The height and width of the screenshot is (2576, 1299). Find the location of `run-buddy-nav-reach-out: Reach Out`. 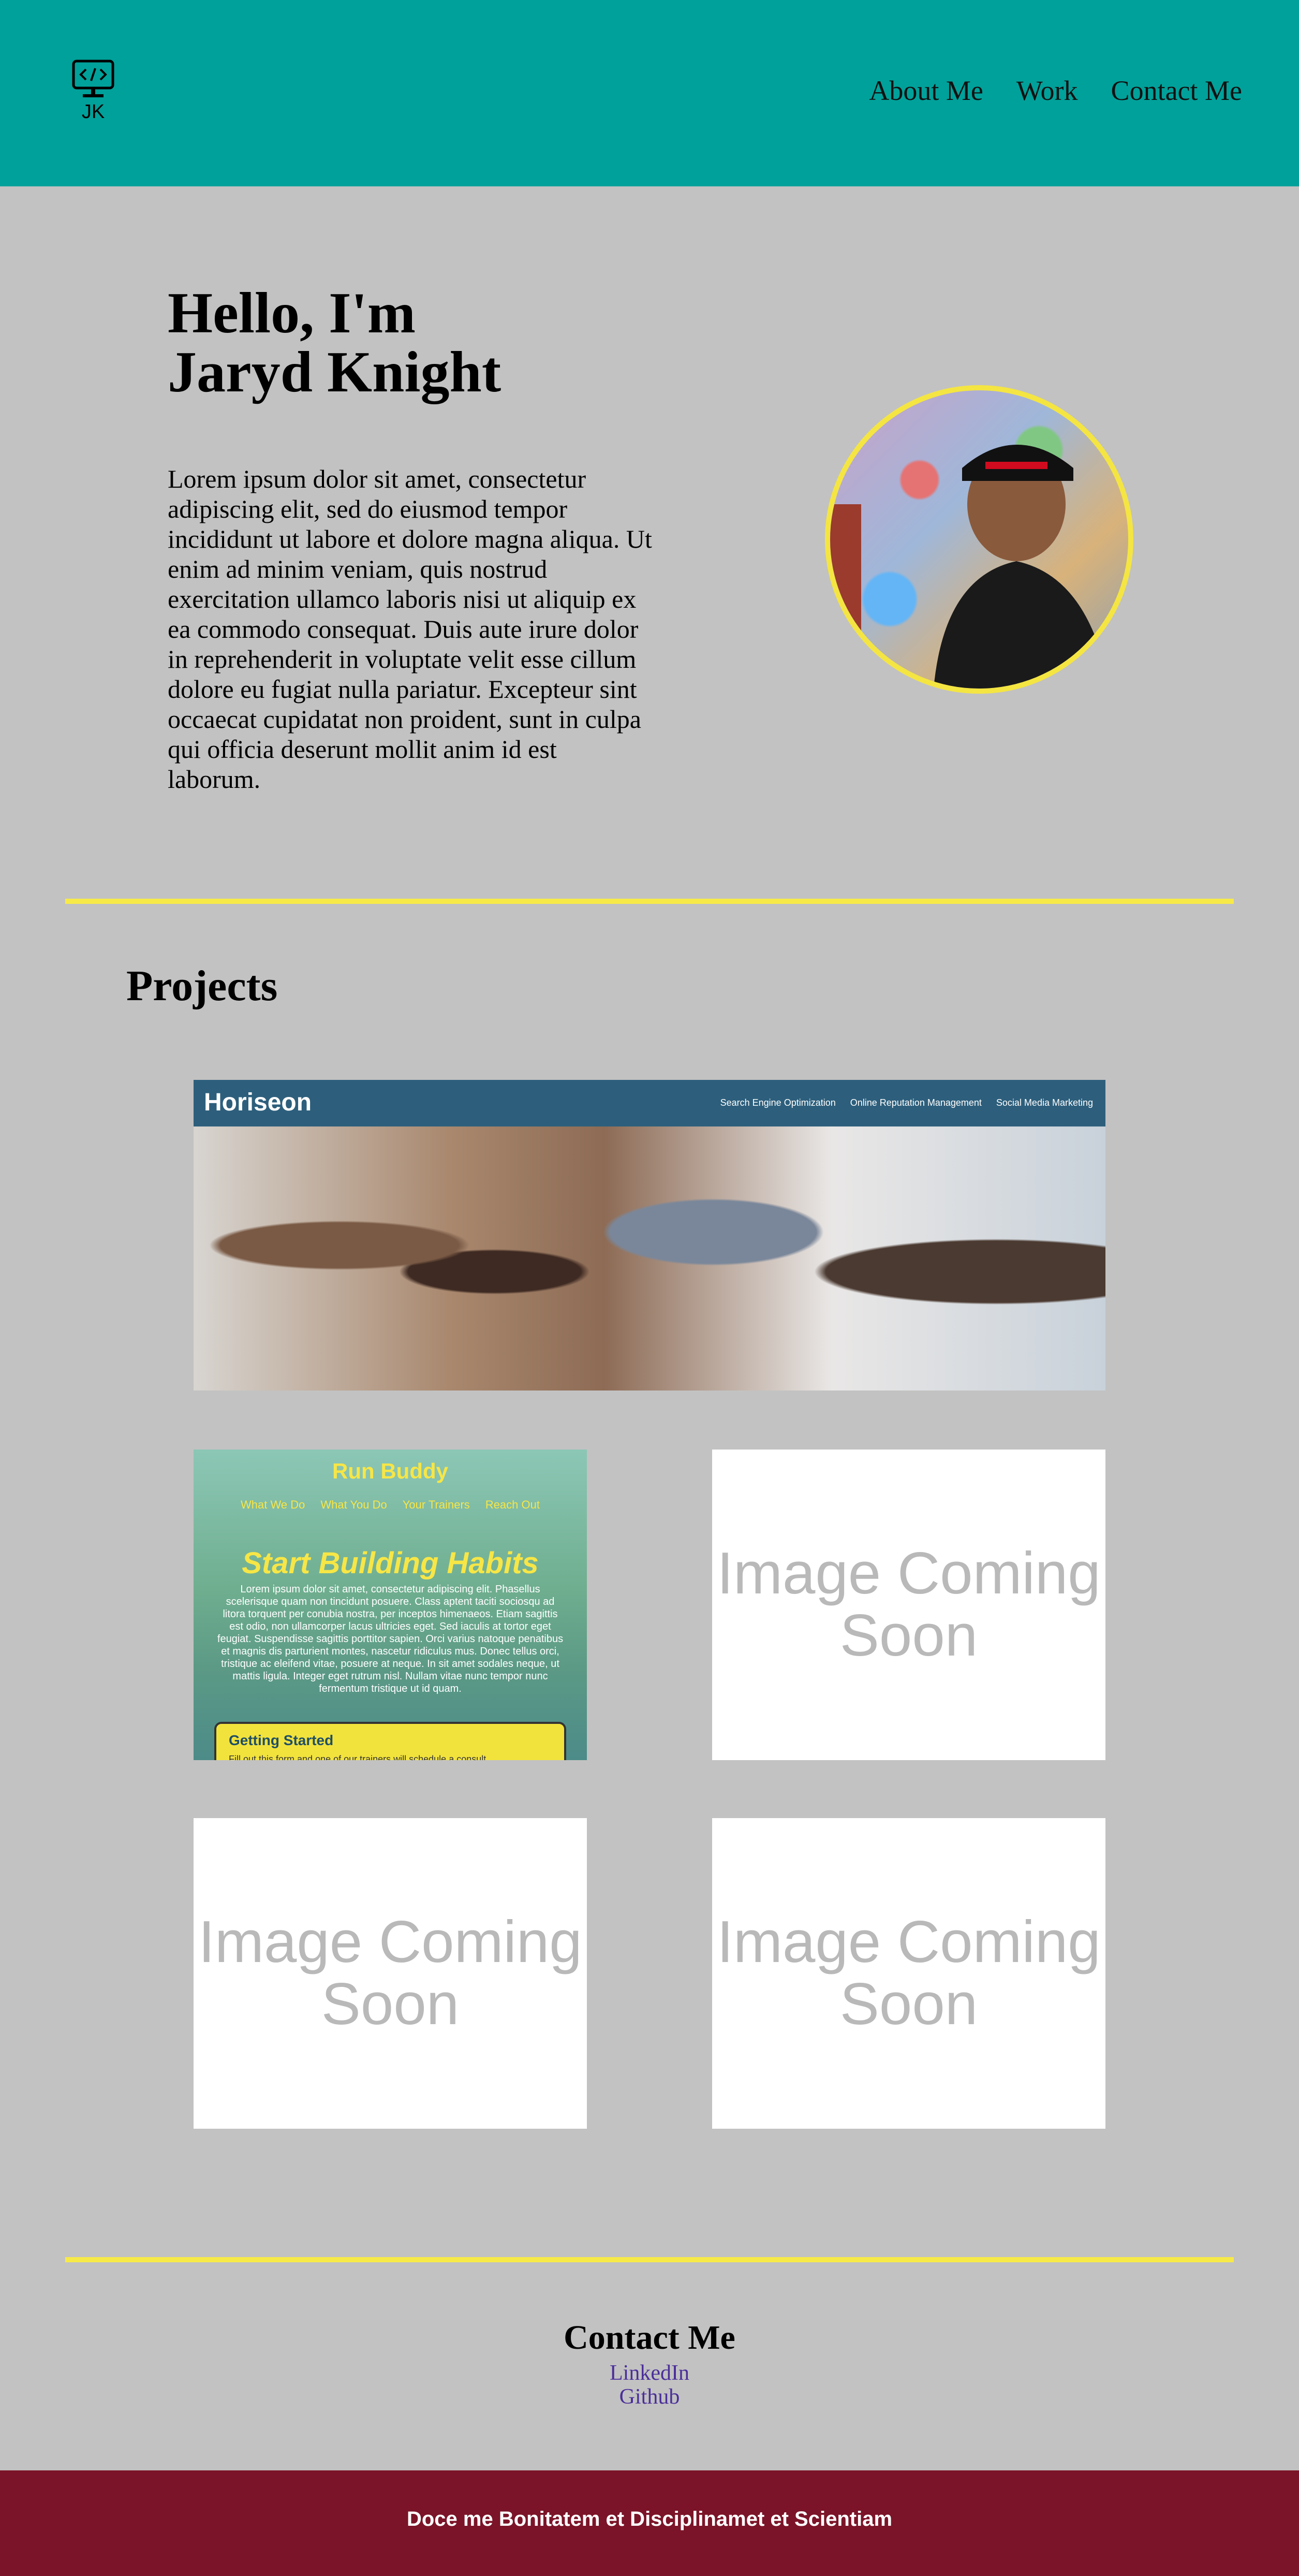

run-buddy-nav-reach-out: Reach Out is located at coordinates (512, 1504).